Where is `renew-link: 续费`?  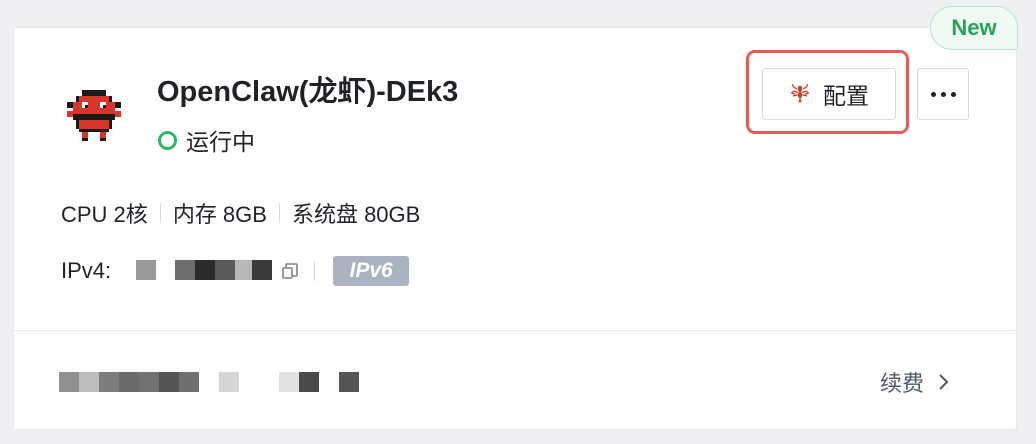 renew-link: 续费 is located at coordinates (915, 382).